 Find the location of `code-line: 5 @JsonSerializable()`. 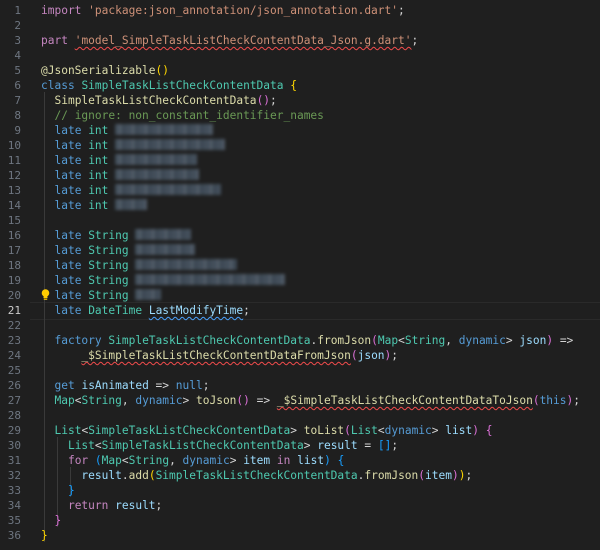

code-line: 5 @JsonSerializable() is located at coordinates (300, 70).